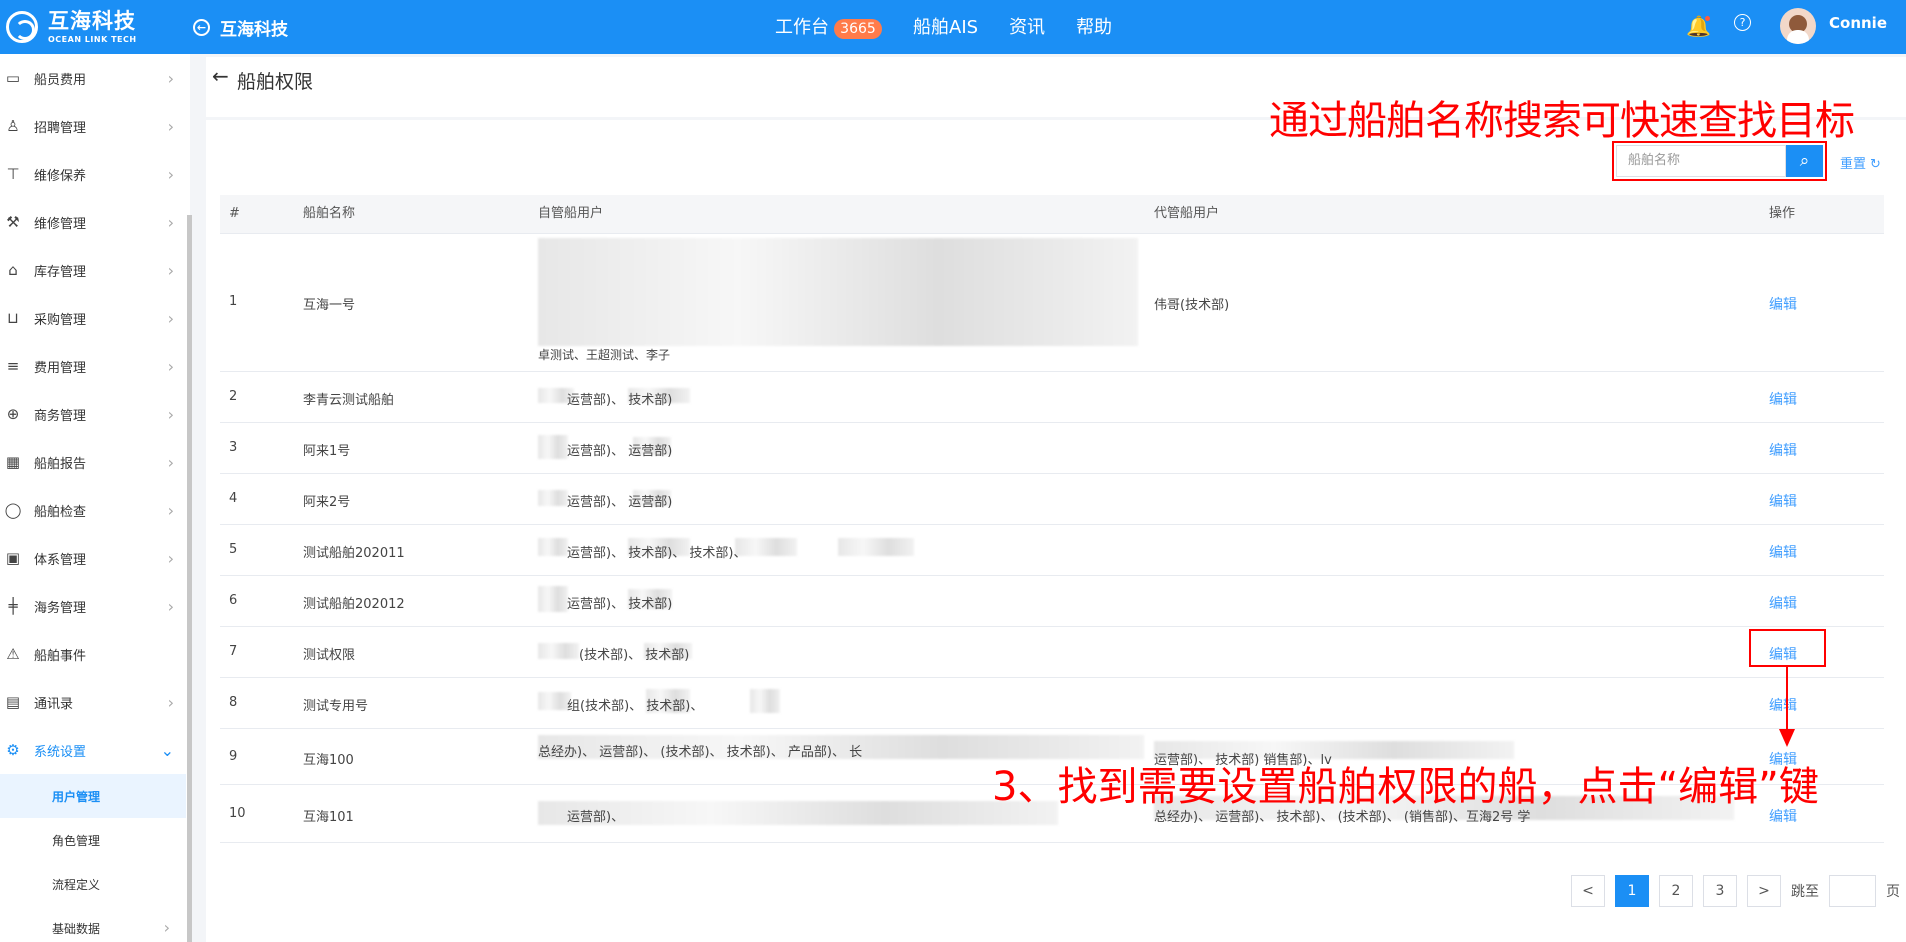 Image resolution: width=1906 pixels, height=942 pixels. I want to click on warning-icon: ⚠, so click(13, 654).